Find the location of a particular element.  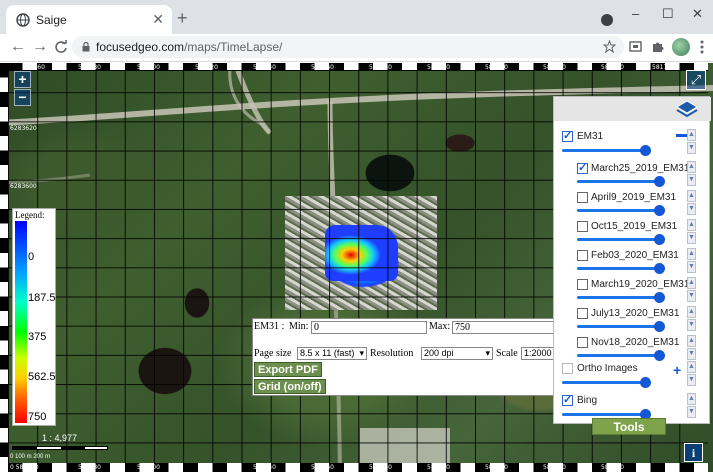

more-options-icon is located at coordinates (702, 47).